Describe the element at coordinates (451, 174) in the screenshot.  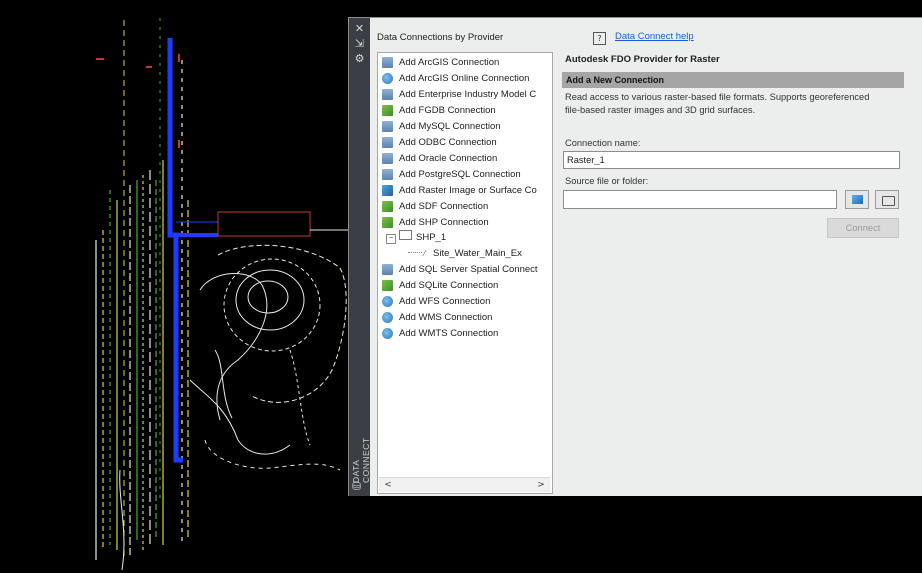
I see `provider-item: Add PostgreSQL Connection` at that location.